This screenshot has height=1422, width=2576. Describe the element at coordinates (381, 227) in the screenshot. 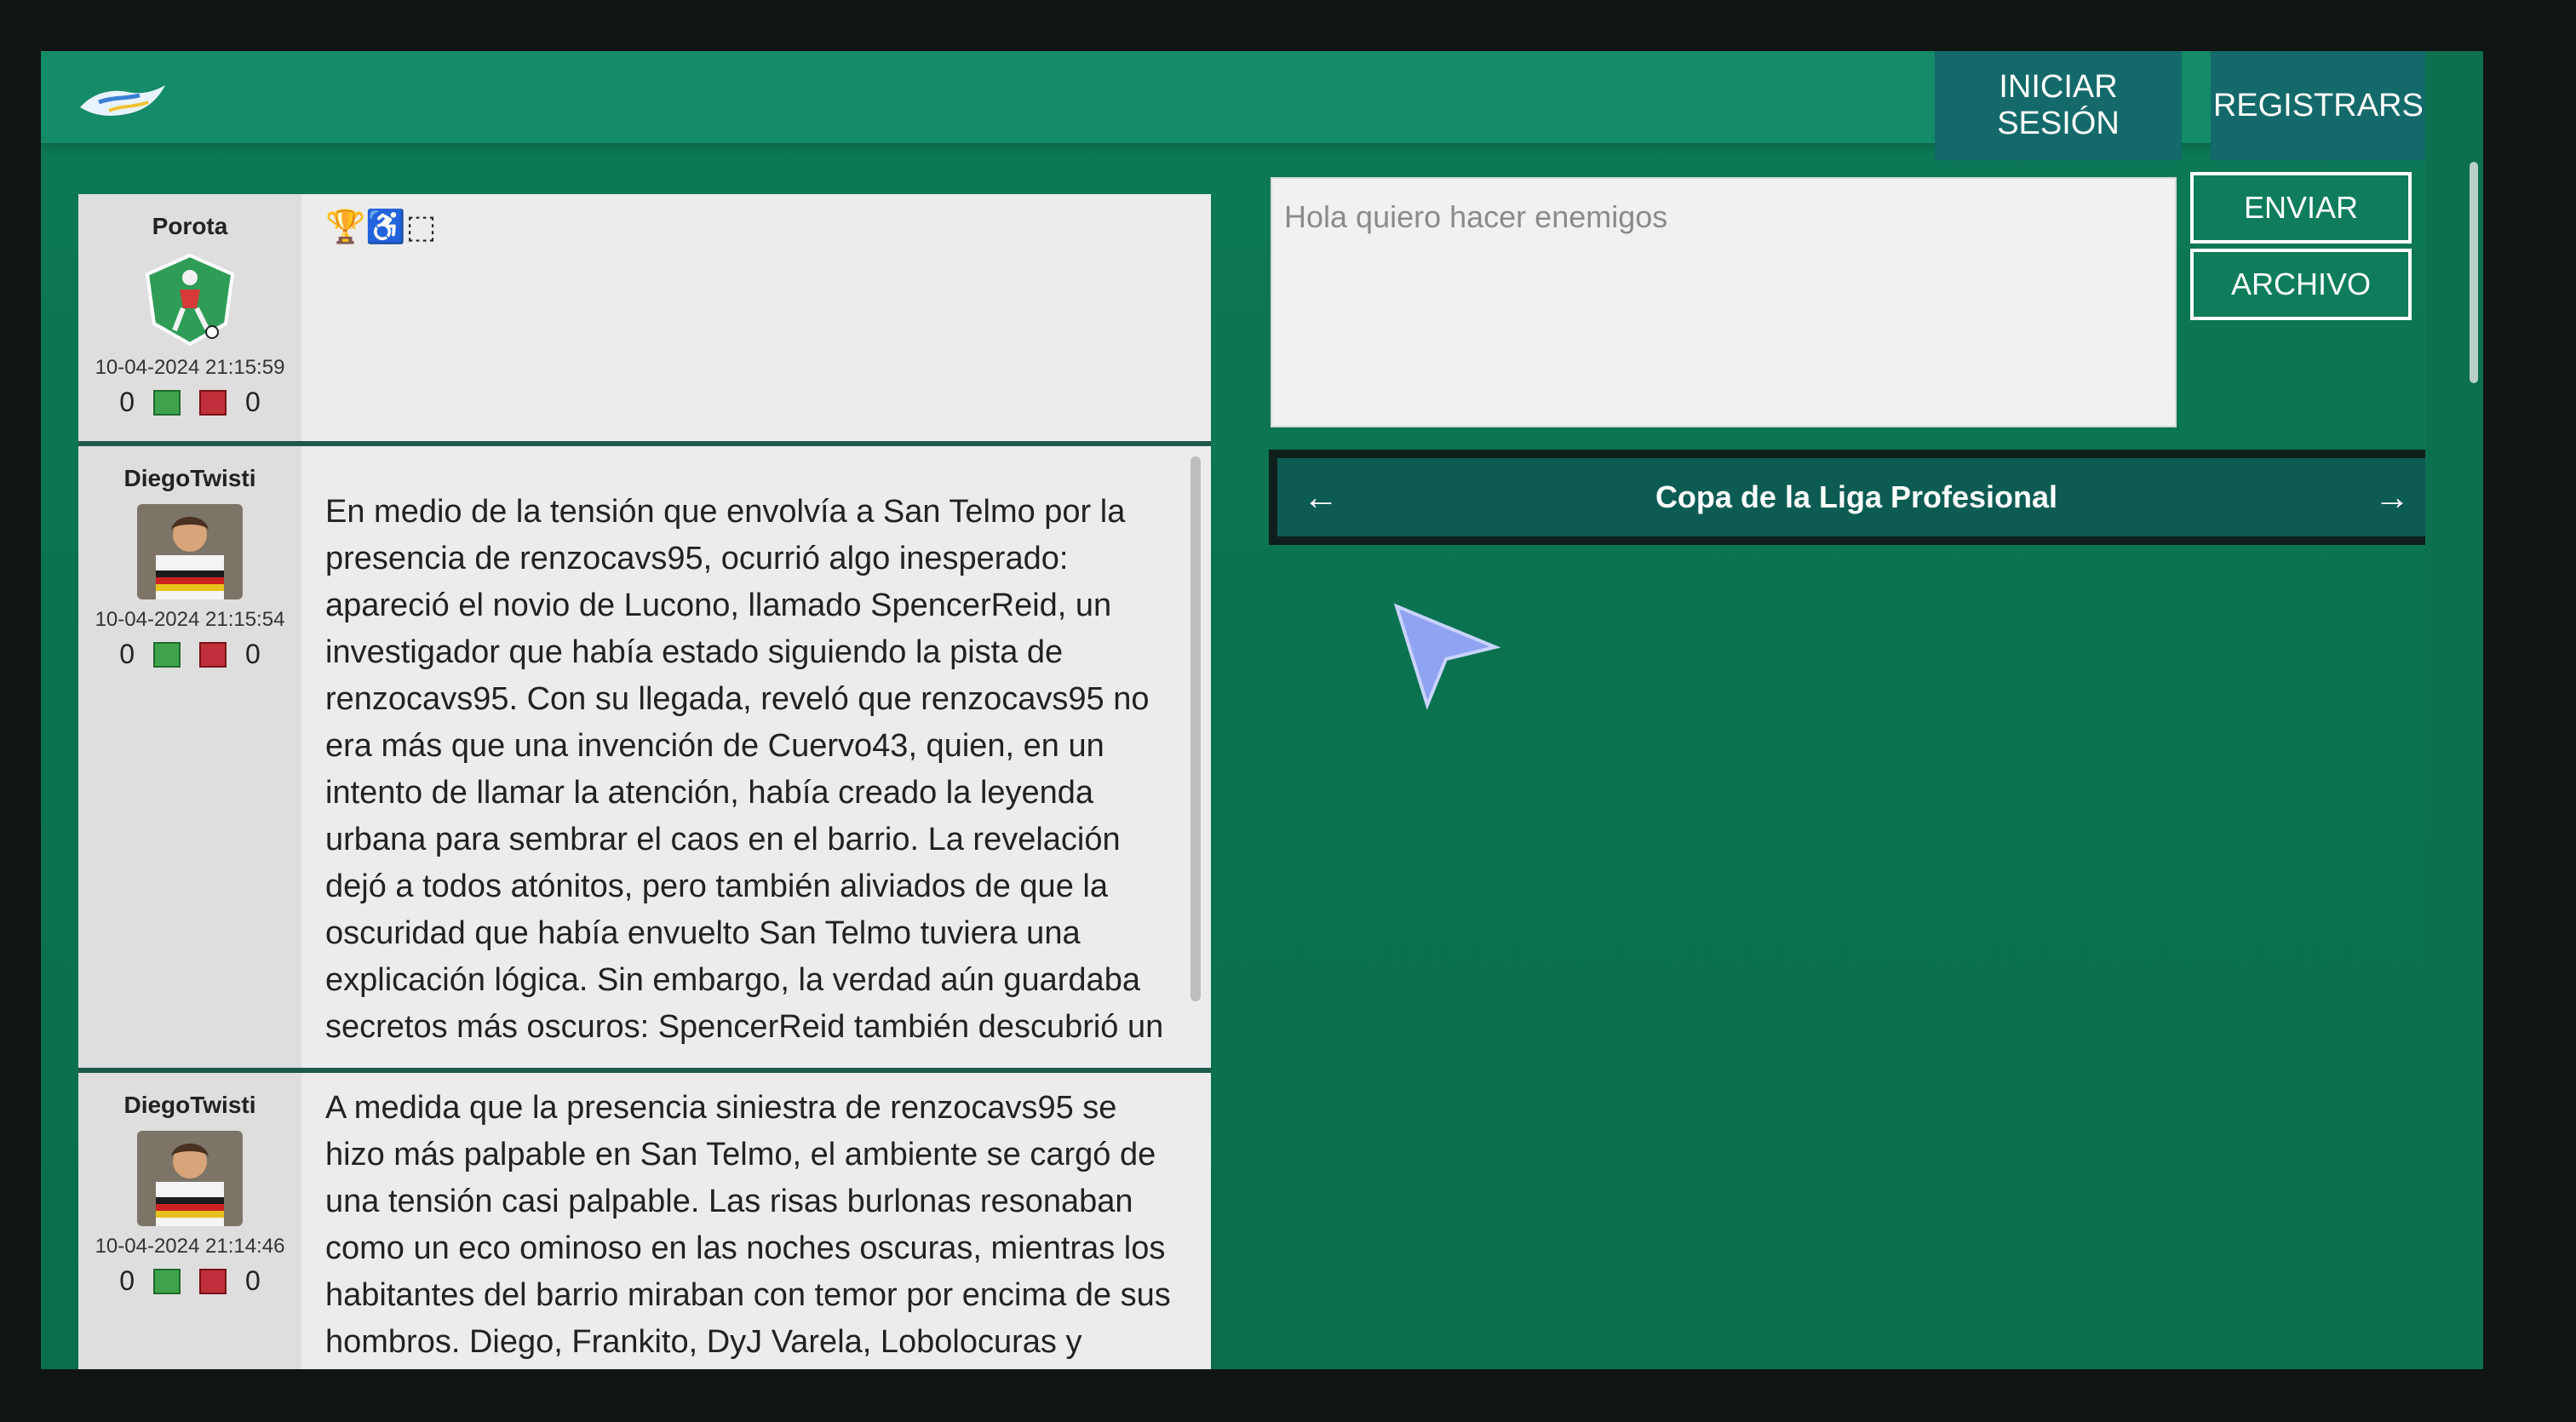

I see `post-emoji-line: 🏆♿⬚` at that location.